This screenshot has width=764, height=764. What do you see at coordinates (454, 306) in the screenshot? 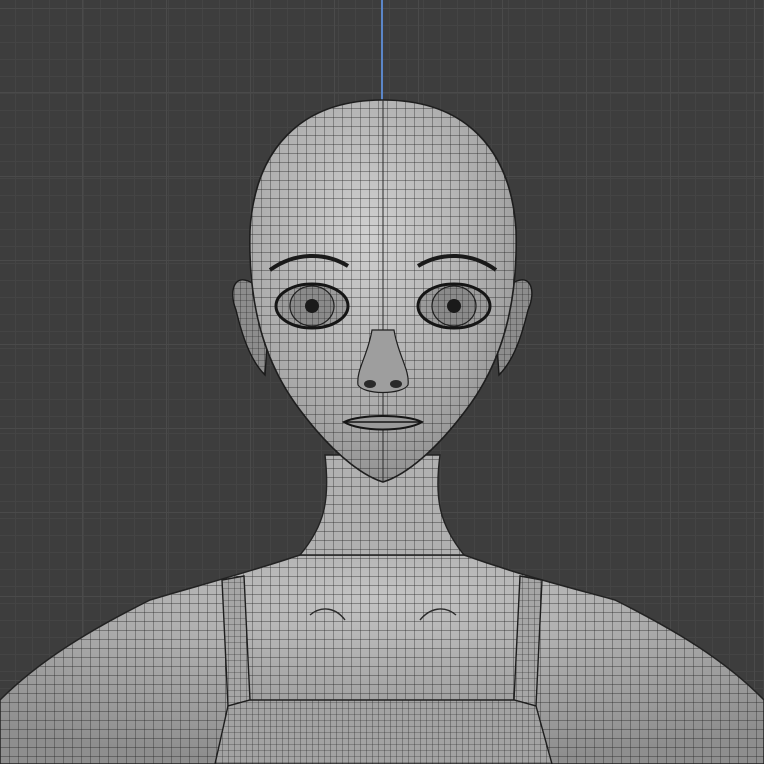
I see `right-eye` at bounding box center [454, 306].